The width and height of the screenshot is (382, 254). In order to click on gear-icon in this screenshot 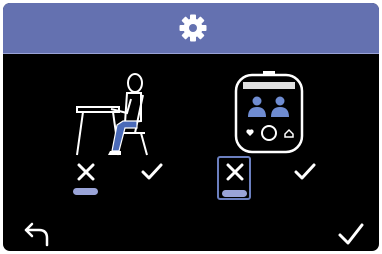, I will do `click(193, 28)`.